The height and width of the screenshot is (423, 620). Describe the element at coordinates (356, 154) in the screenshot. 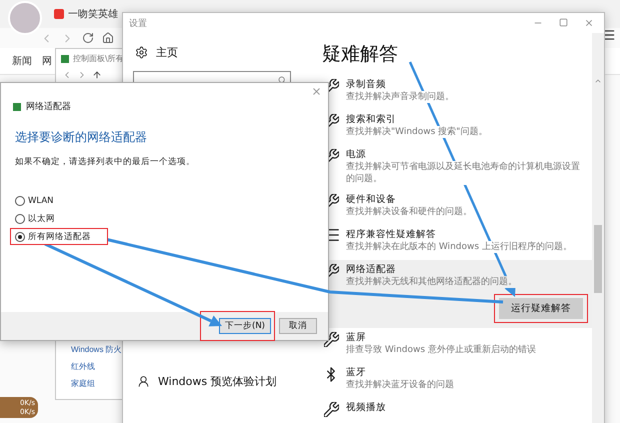

I see `item-title: 电源` at that location.